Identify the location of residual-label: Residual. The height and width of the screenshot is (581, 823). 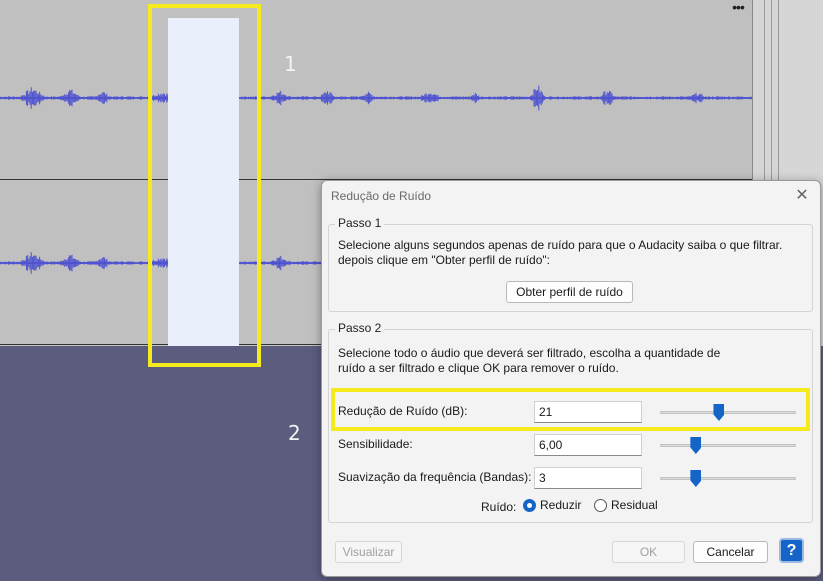
(634, 505).